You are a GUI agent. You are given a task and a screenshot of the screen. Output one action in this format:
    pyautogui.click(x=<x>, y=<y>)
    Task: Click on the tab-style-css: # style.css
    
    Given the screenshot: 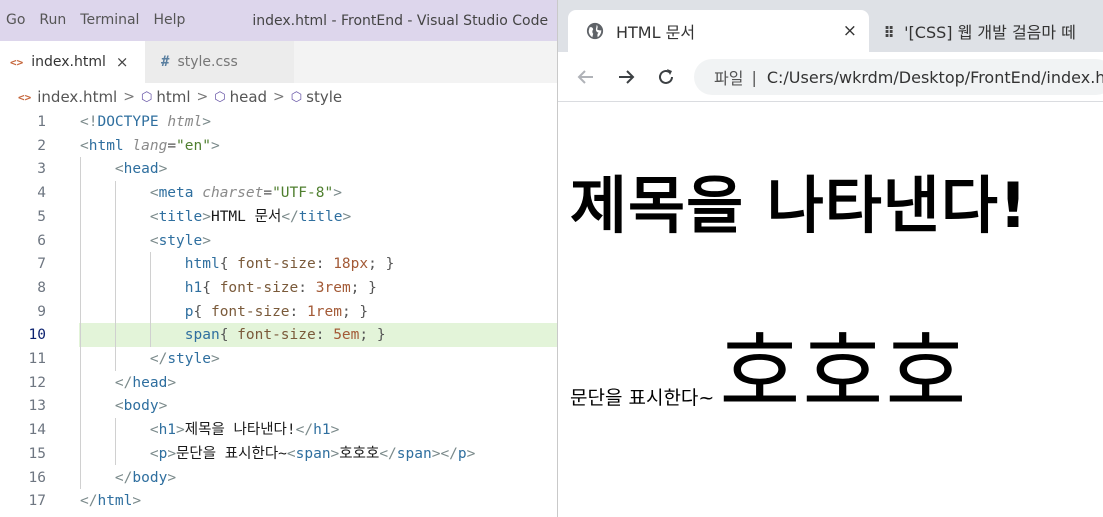 What is the action you would take?
    pyautogui.click(x=219, y=62)
    